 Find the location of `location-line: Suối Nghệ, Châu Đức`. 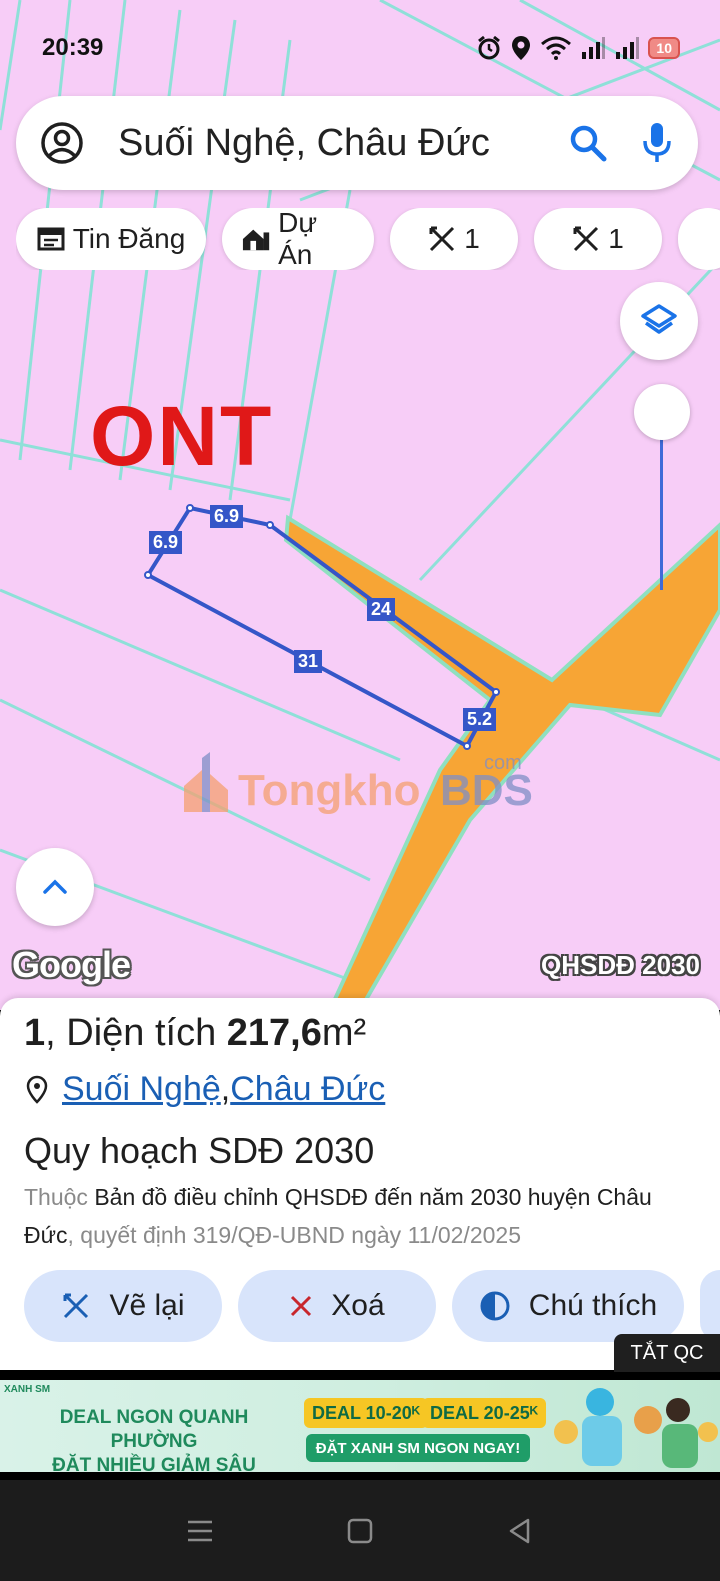

location-line: Suối Nghệ, Châu Đức is located at coordinates (204, 1089).